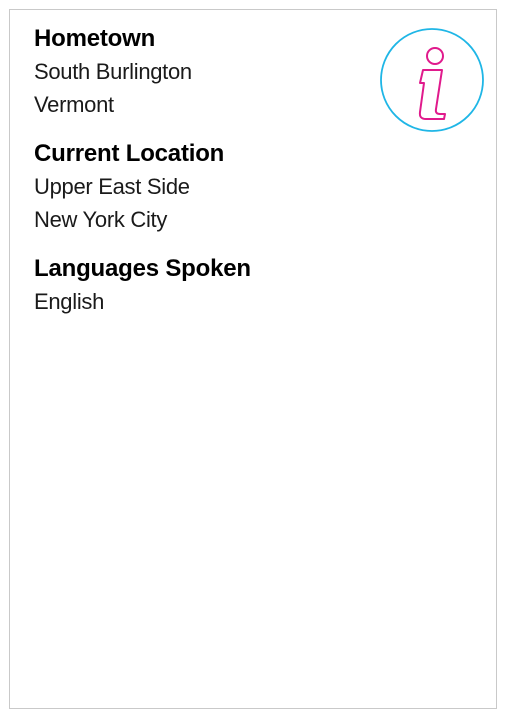 The width and height of the screenshot is (507, 719). I want to click on current-location-neighborhood: Upper East Side, so click(112, 186).